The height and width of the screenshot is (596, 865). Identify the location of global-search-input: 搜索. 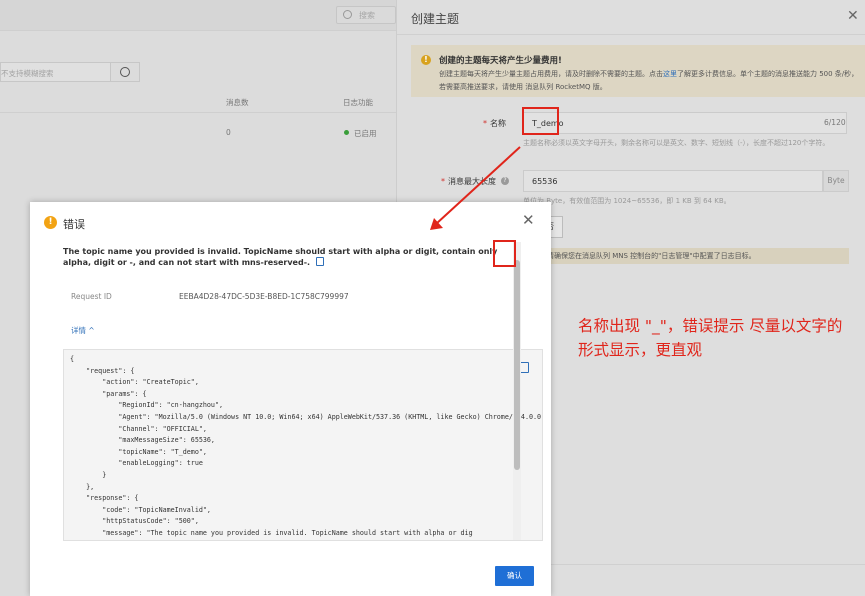
(366, 15).